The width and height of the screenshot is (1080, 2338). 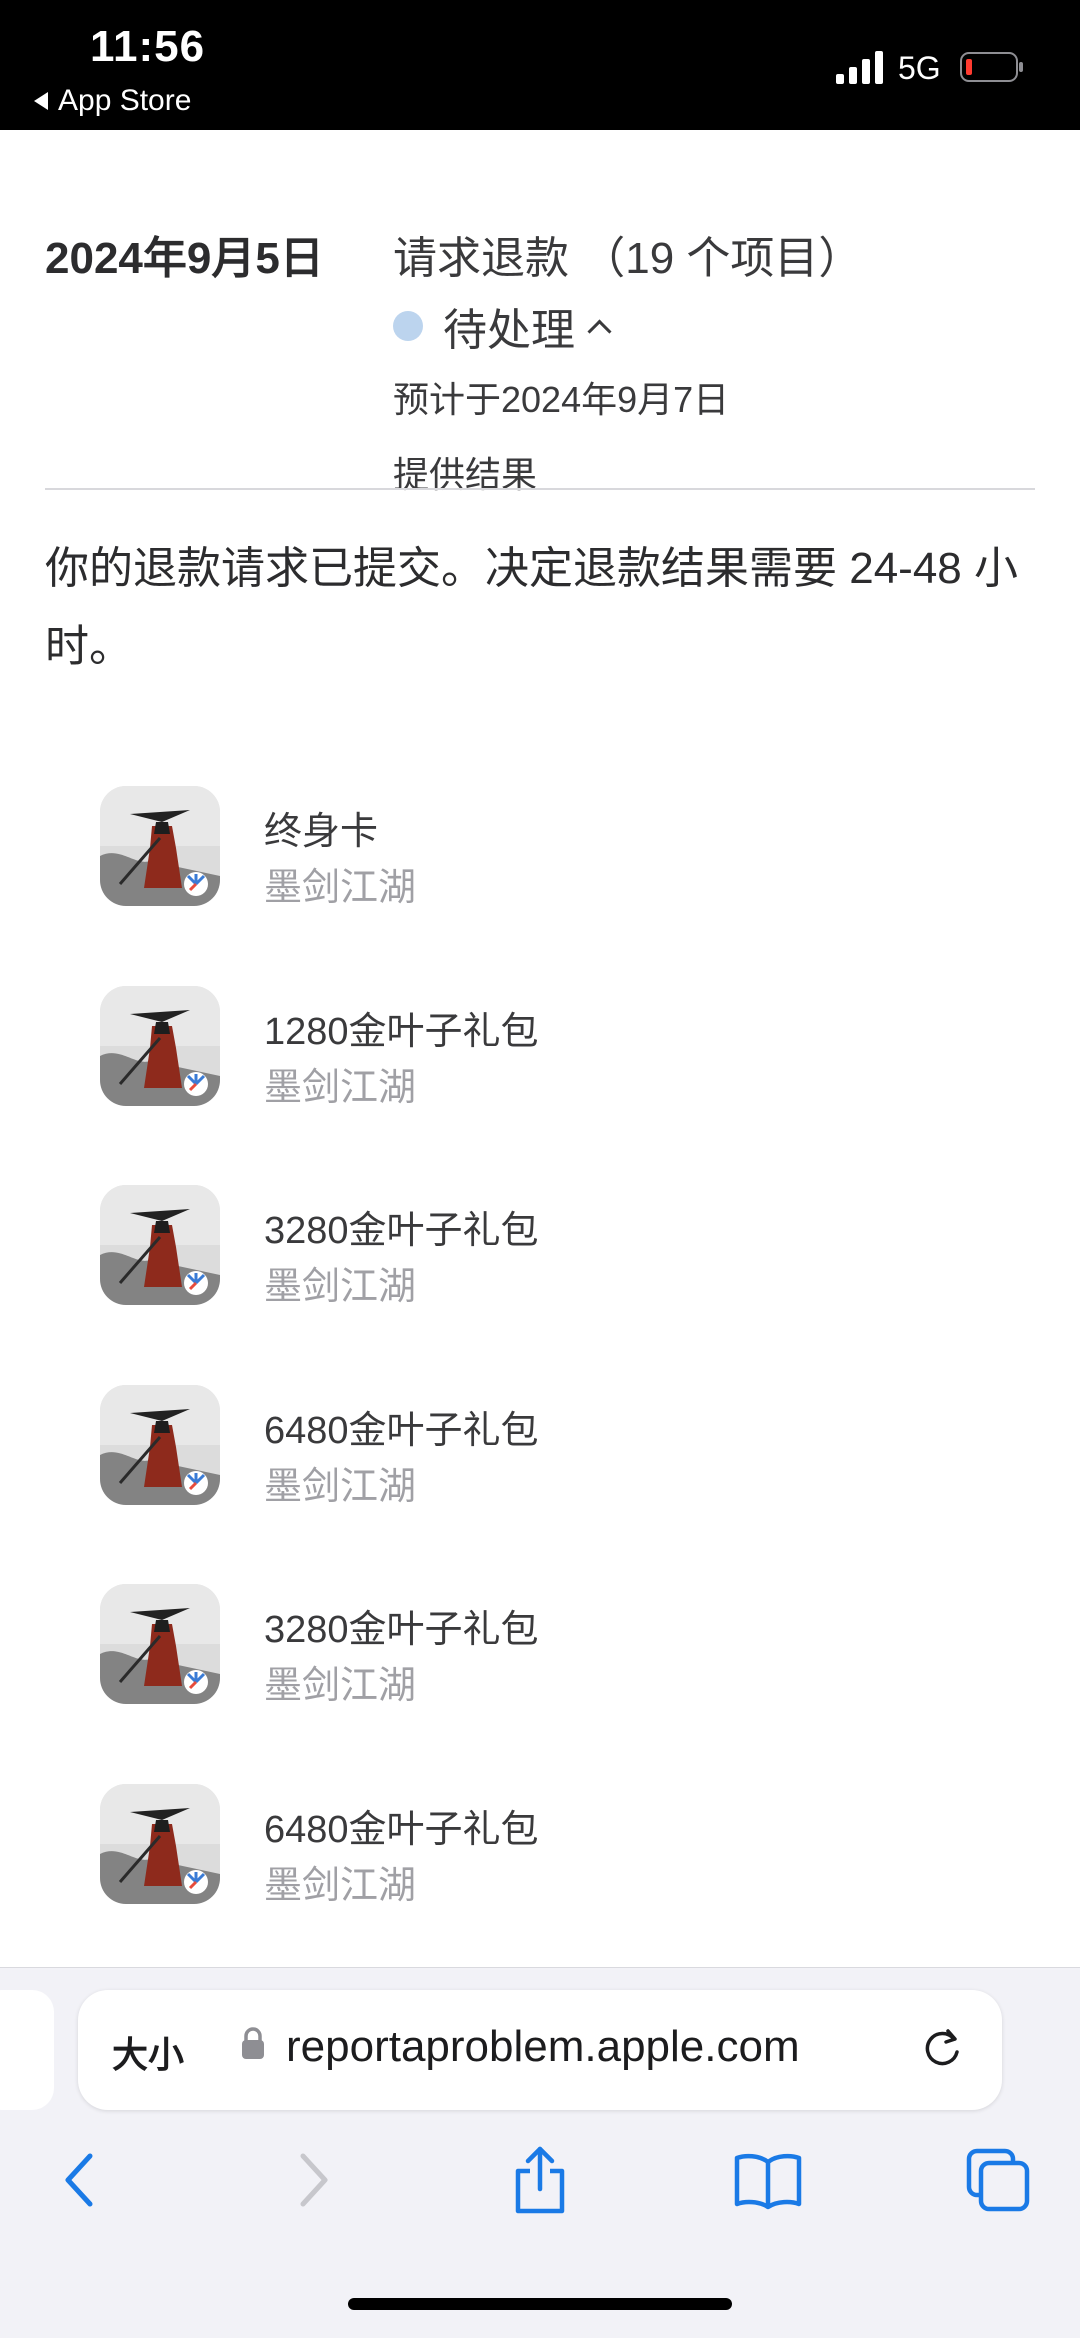 I want to click on tabs-icon, so click(x=998, y=2180).